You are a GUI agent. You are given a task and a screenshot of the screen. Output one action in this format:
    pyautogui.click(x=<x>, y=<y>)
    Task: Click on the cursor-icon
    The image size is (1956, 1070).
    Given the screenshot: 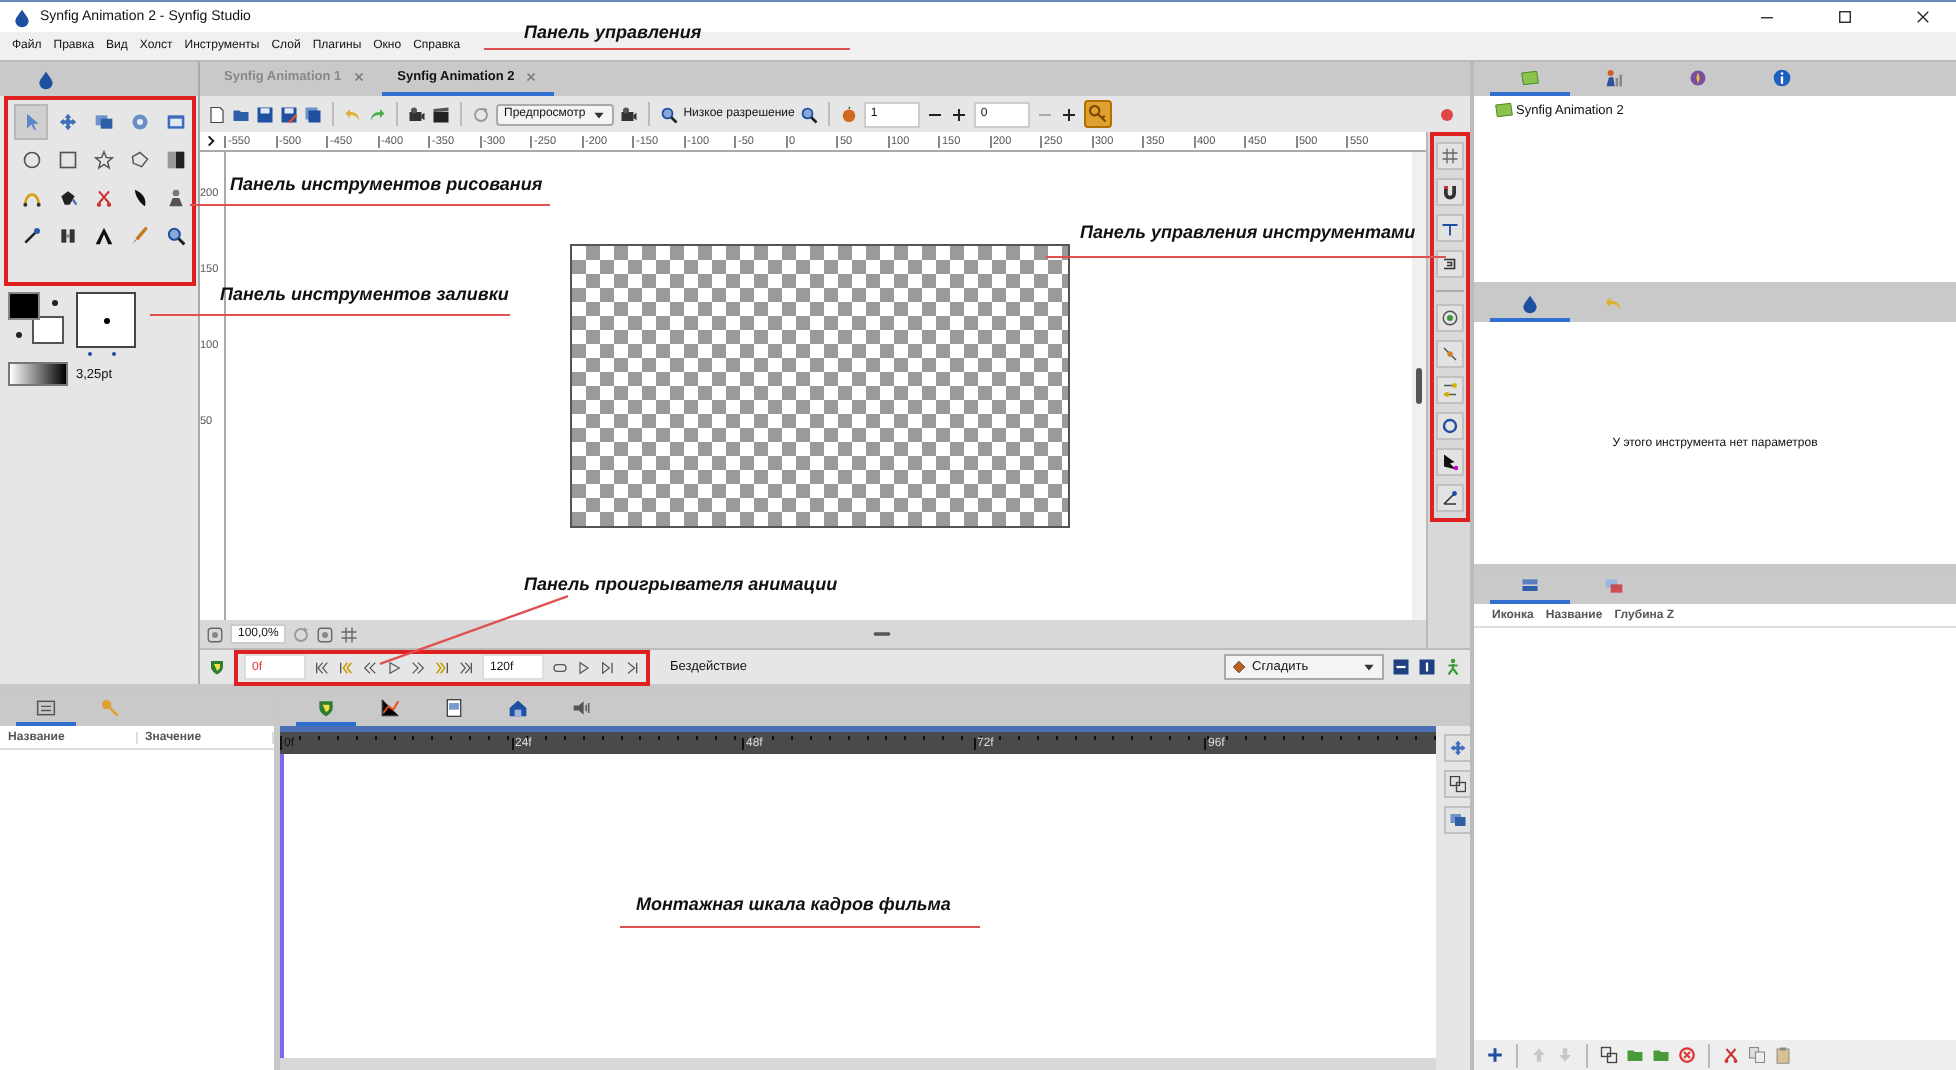 What is the action you would take?
    pyautogui.click(x=1449, y=462)
    